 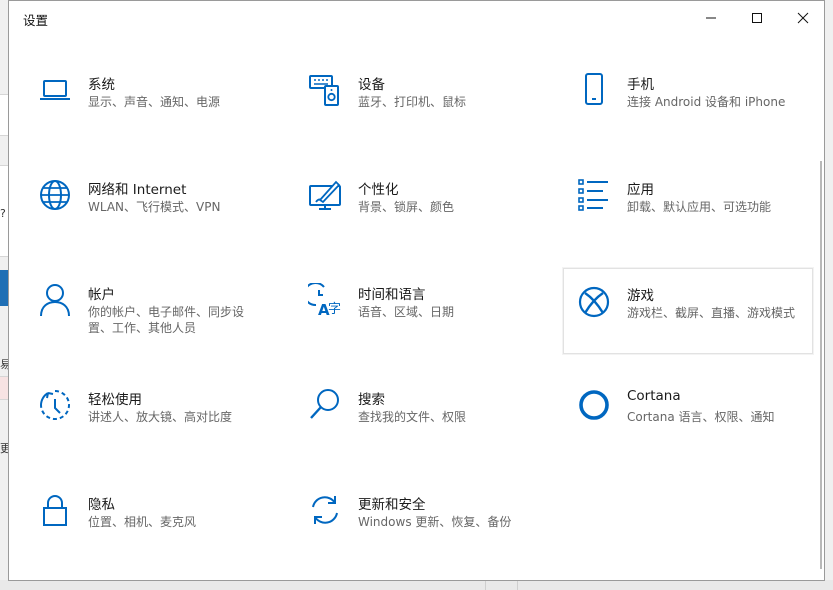 I want to click on background-text-fragment: ?, so click(x=3, y=213).